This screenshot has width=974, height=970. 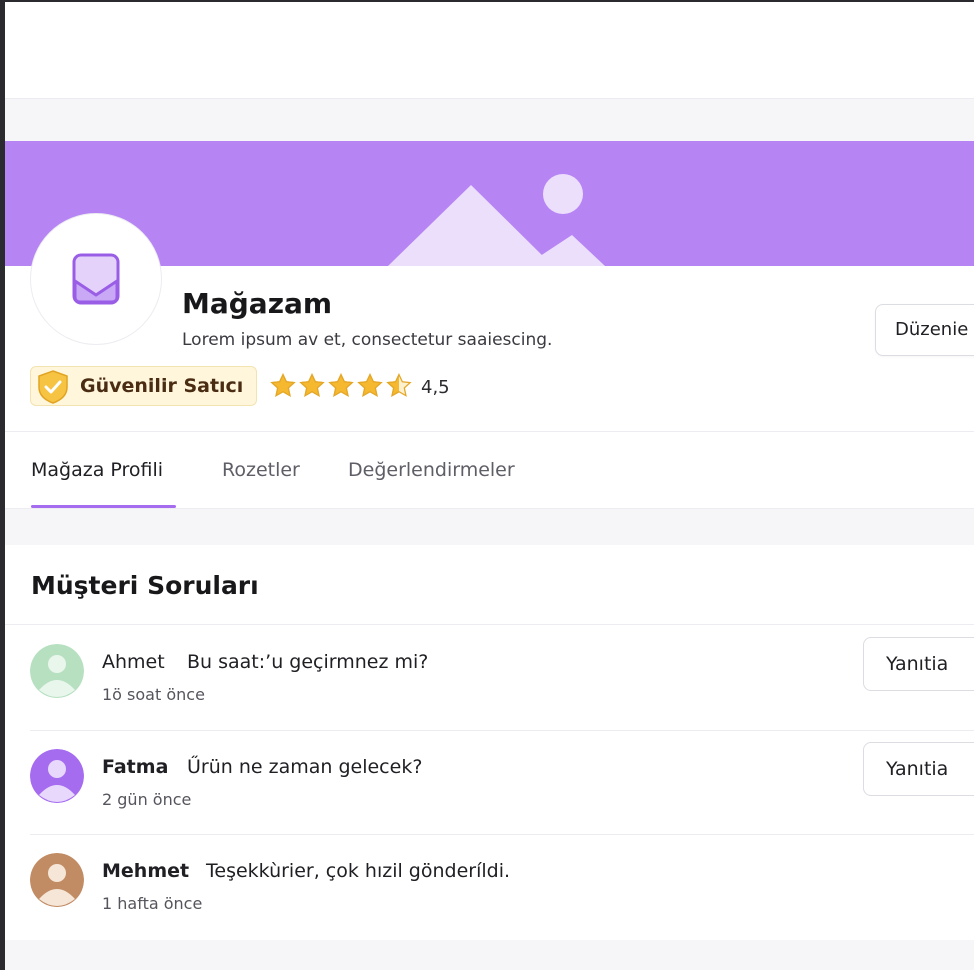 I want to click on question-author: Mehmet, so click(x=146, y=871).